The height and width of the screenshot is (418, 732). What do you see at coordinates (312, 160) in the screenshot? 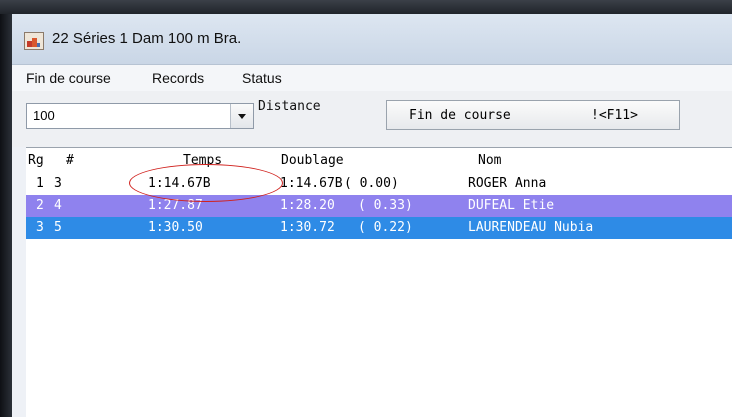
I see `header-split: Doublage` at bounding box center [312, 160].